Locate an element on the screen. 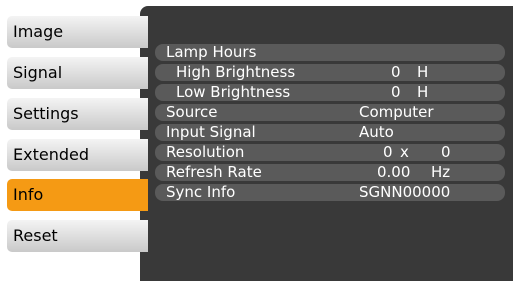  menu-item-signal: Signal is located at coordinates (77, 73).